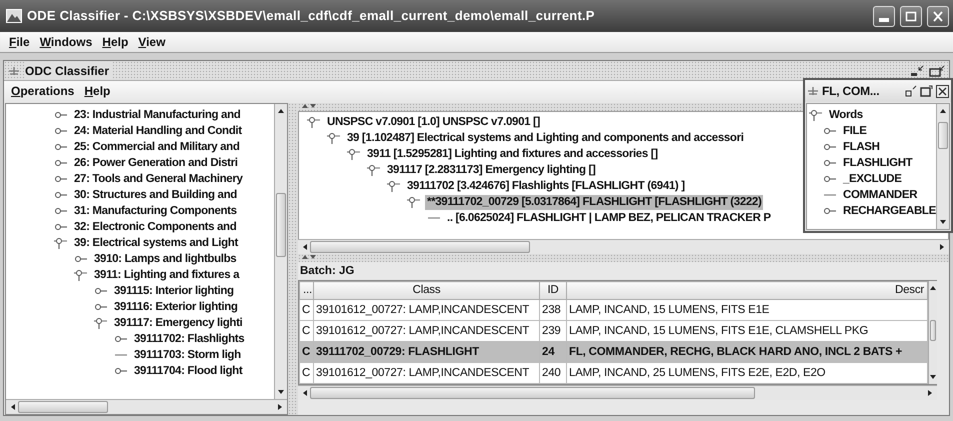 This screenshot has height=421, width=953. I want to click on tree-node-label: 39111702: Flashlights, so click(189, 339).